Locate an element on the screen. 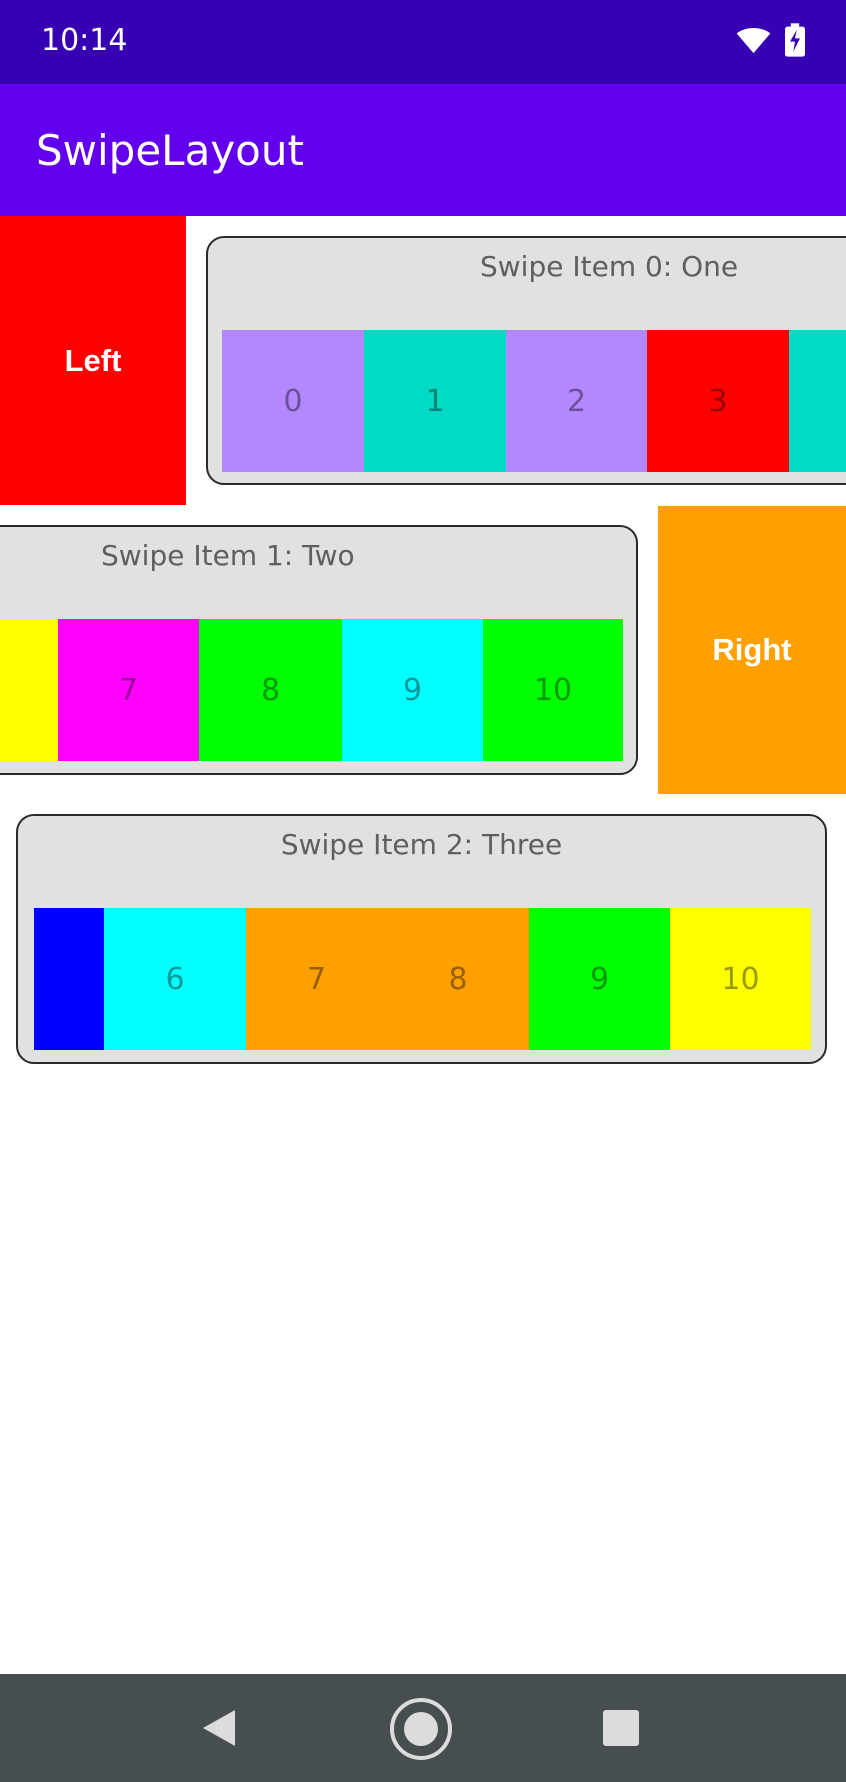 The height and width of the screenshot is (1782, 846). color-strip: 7 8 9 10 is located at coordinates (311, 690).